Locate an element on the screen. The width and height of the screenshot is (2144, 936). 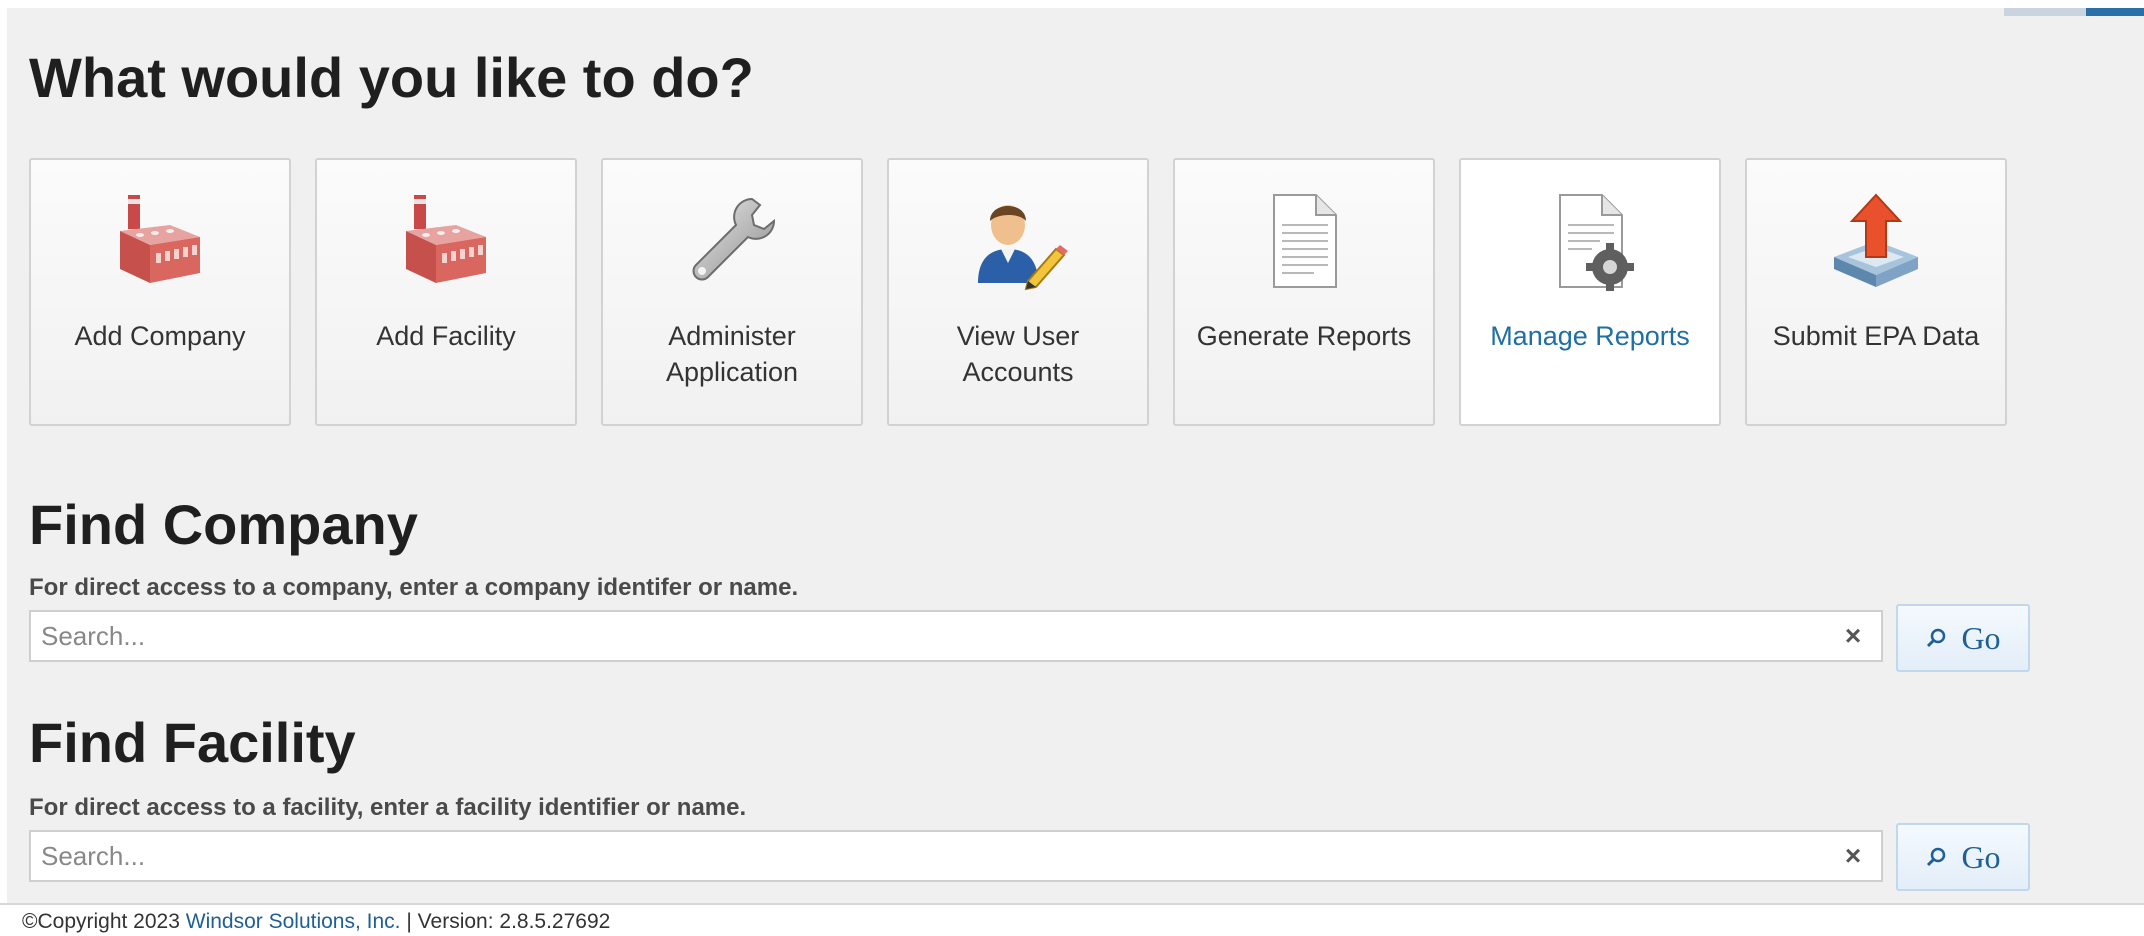
wrench-icon is located at coordinates (732, 241).